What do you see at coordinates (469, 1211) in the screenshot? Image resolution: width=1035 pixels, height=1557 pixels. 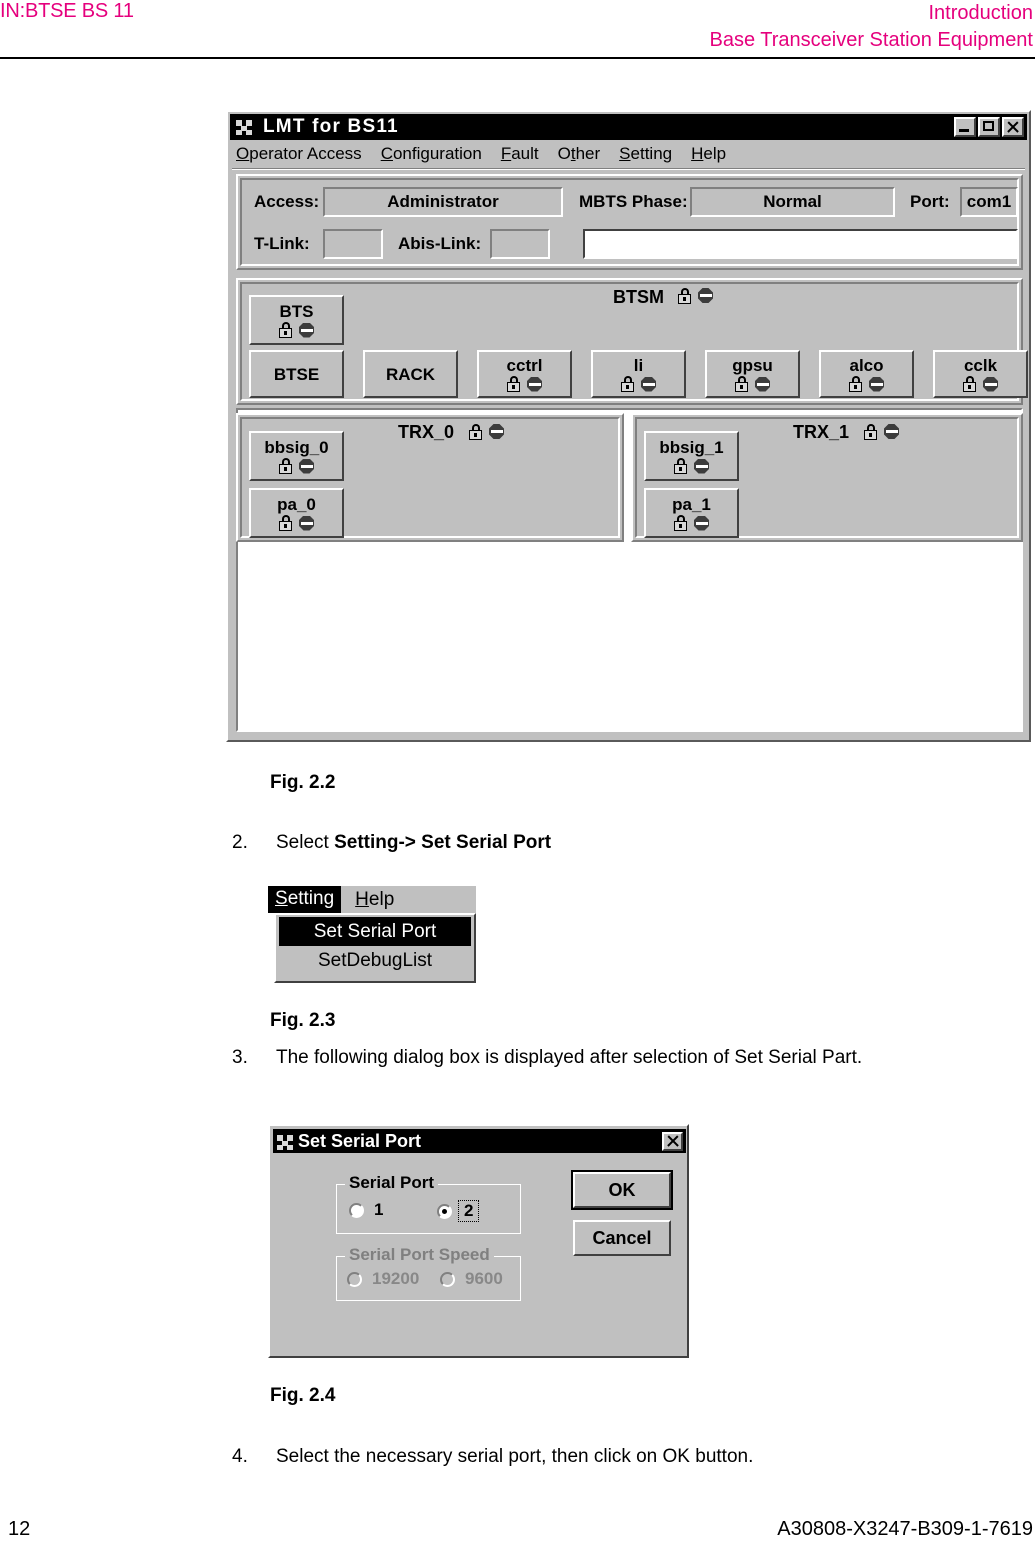 I see `serial-port-option-2-label: 2` at bounding box center [469, 1211].